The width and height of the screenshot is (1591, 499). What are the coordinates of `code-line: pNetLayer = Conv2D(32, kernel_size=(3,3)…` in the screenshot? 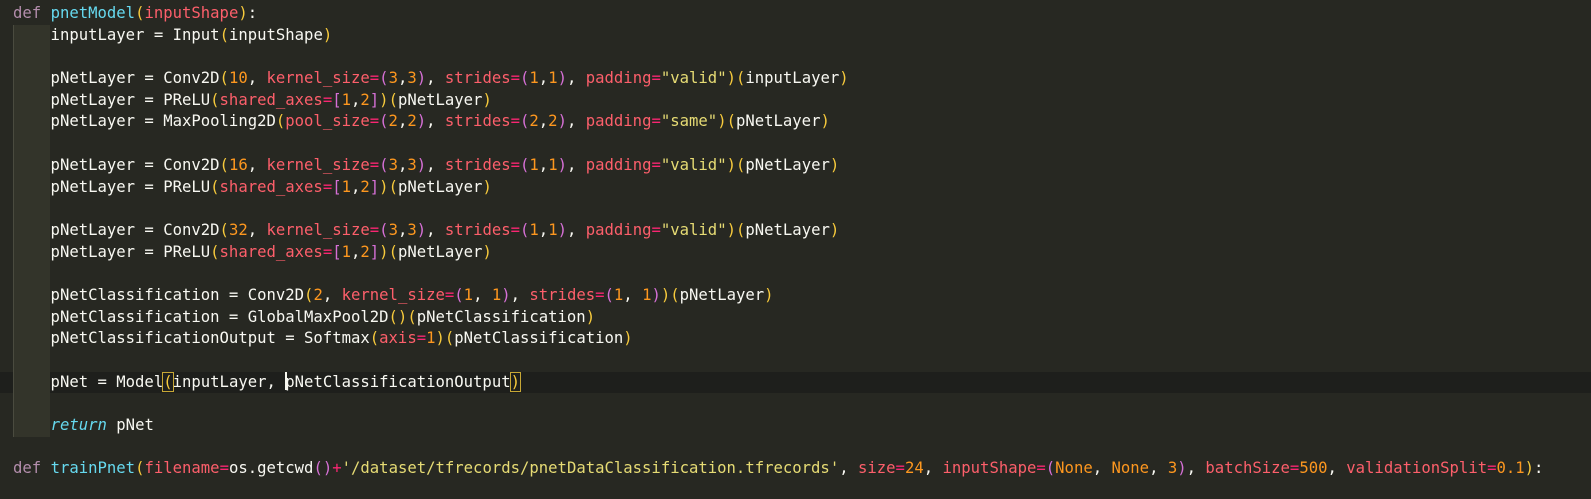 It's located at (795, 230).